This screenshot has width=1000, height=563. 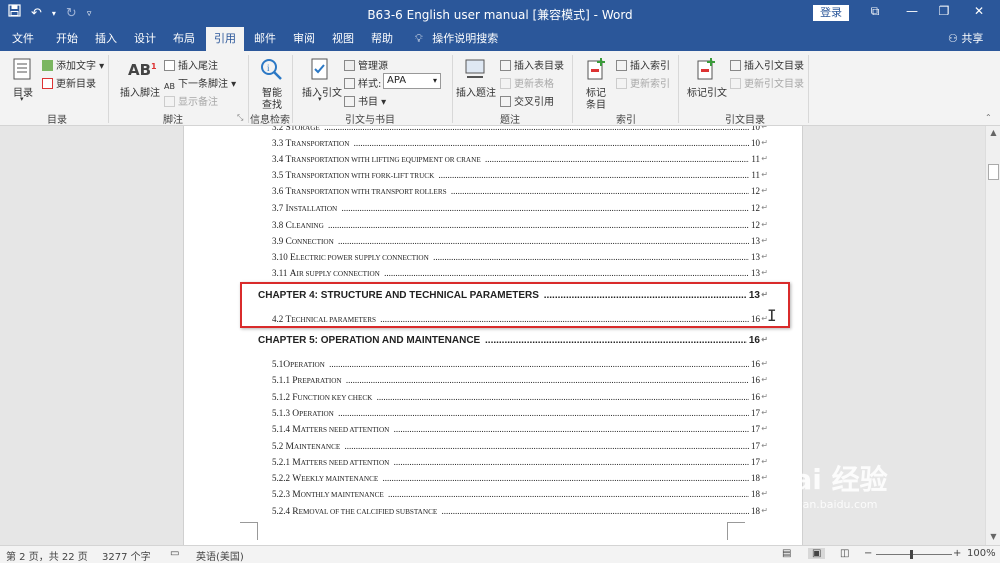 What do you see at coordinates (412, 81) in the screenshot?
I see `citation-style-select: APA ▾` at bounding box center [412, 81].